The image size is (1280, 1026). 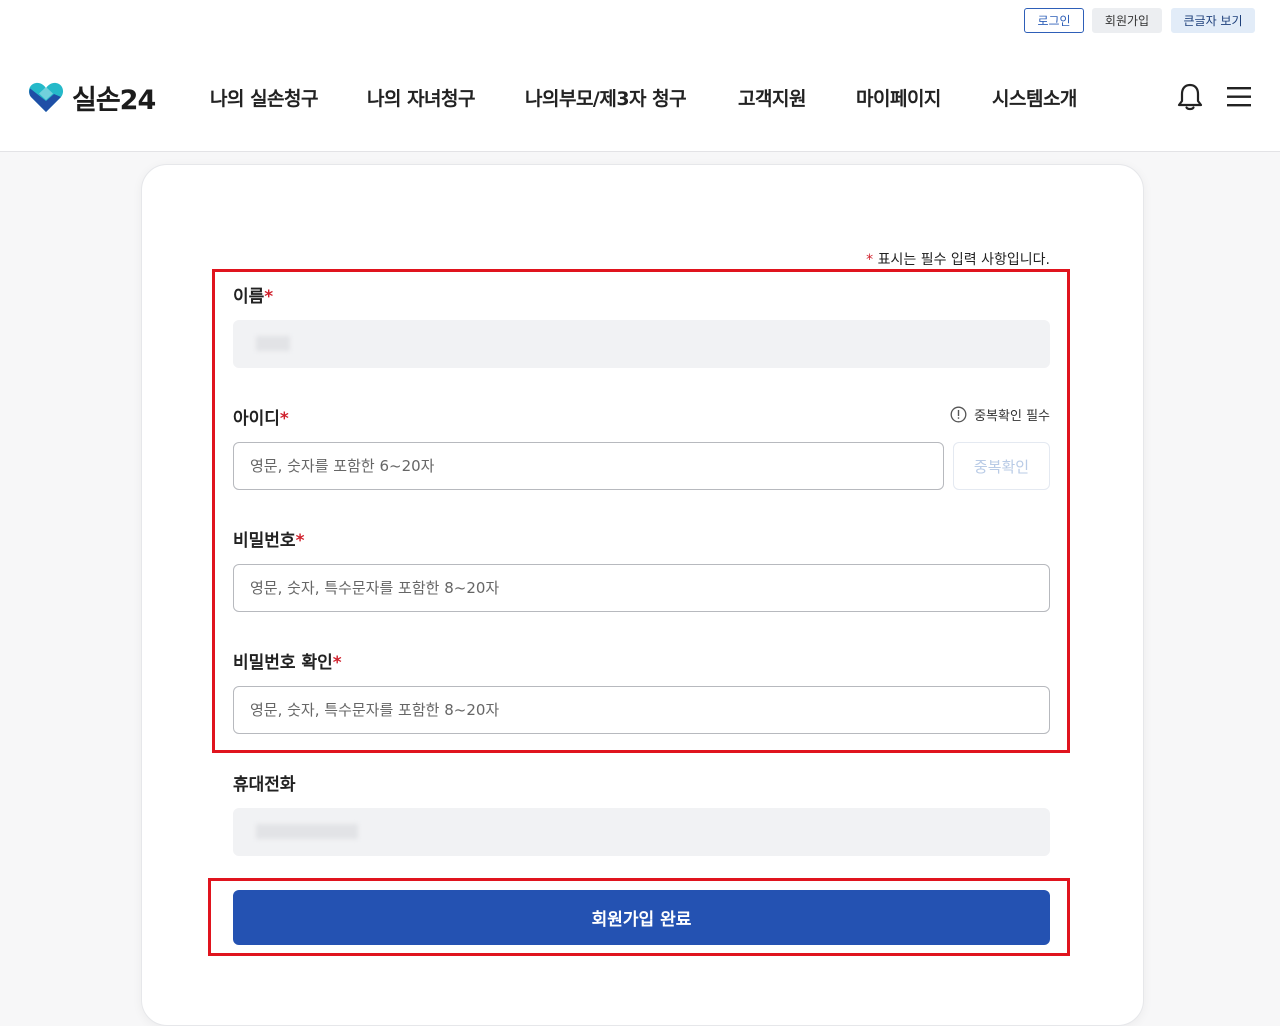 What do you see at coordinates (958, 414) in the screenshot?
I see `info-circle-icon` at bounding box center [958, 414].